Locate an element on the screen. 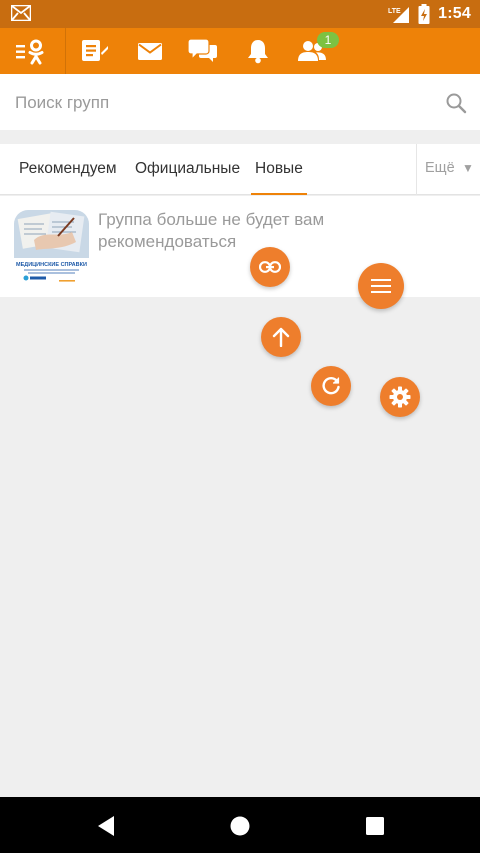 This screenshot has width=480, height=853. chat-icon is located at coordinates (202, 50).